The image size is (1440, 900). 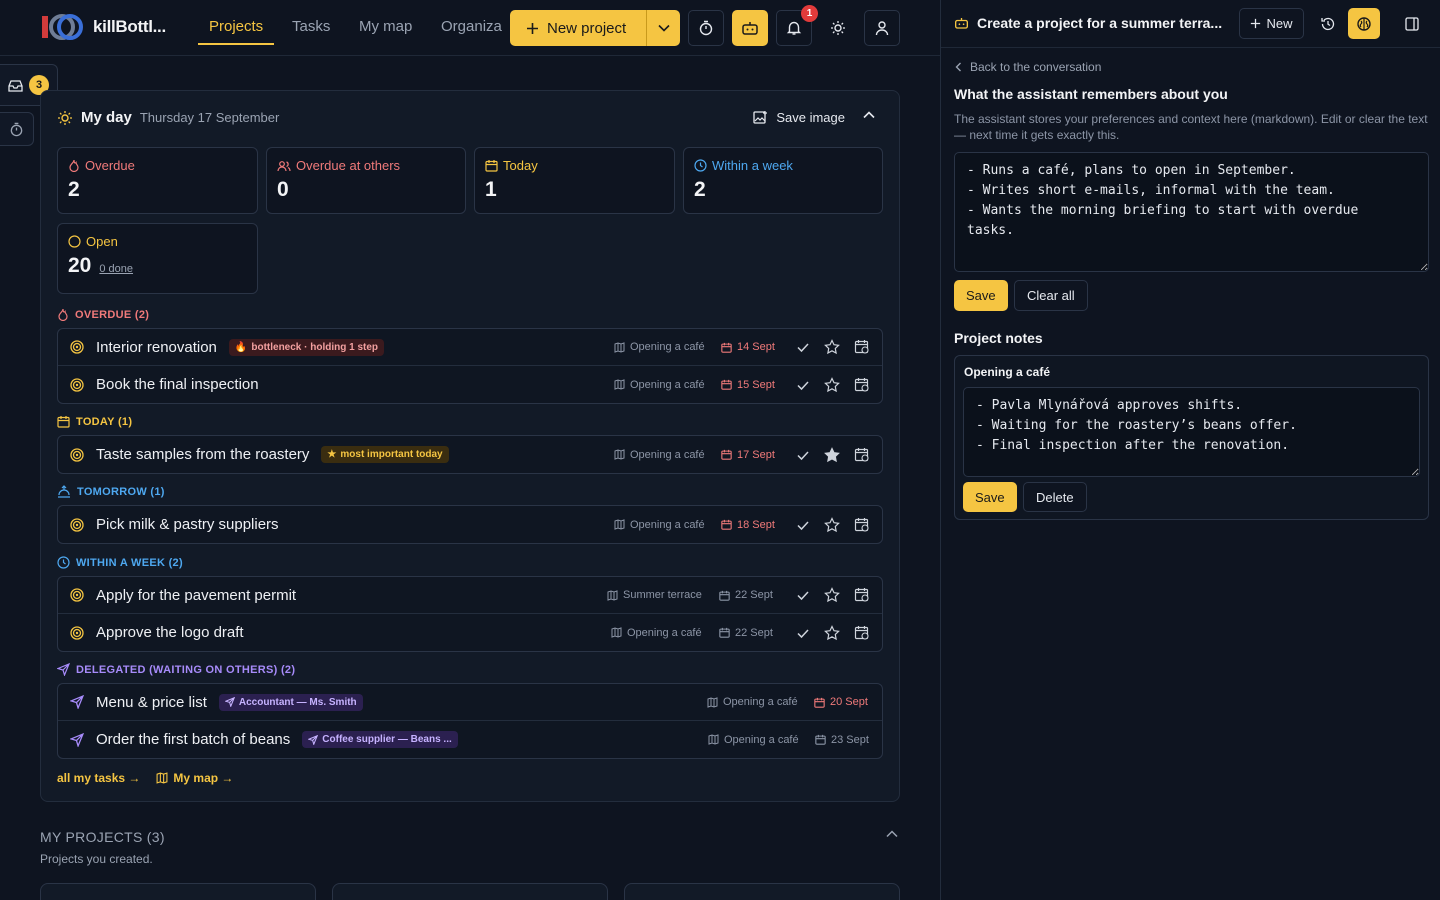 What do you see at coordinates (151, 702) in the screenshot?
I see `task-title: Menu & price list` at bounding box center [151, 702].